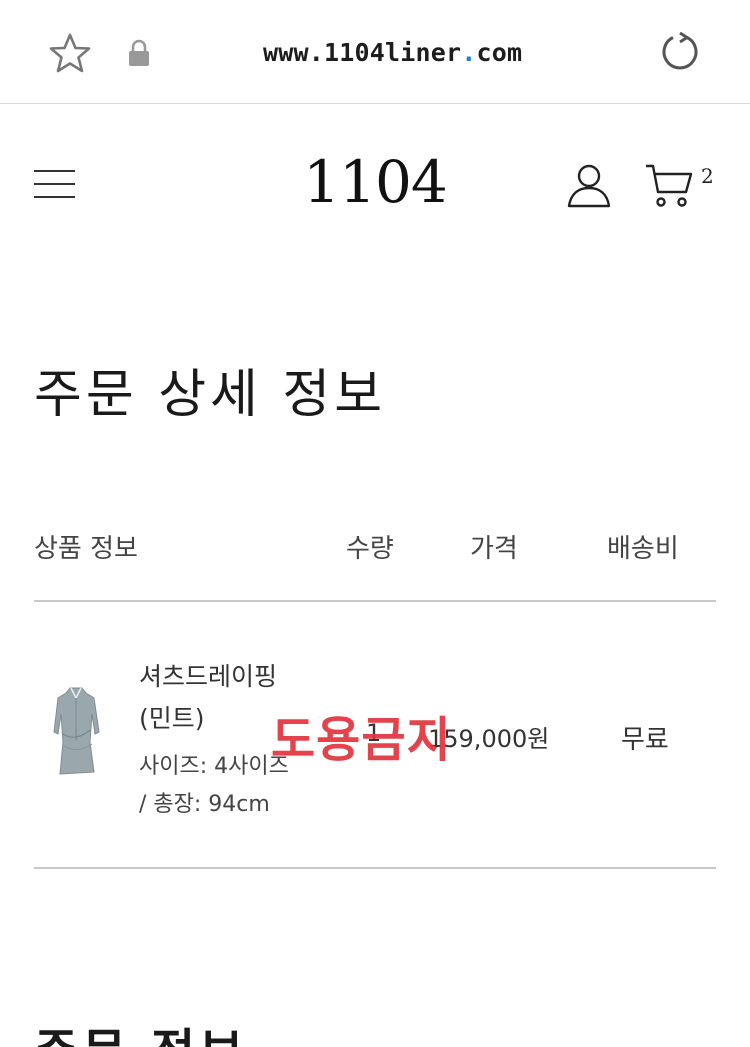 The height and width of the screenshot is (1047, 750). What do you see at coordinates (86, 549) in the screenshot?
I see `column-header-product: 상품 정보` at bounding box center [86, 549].